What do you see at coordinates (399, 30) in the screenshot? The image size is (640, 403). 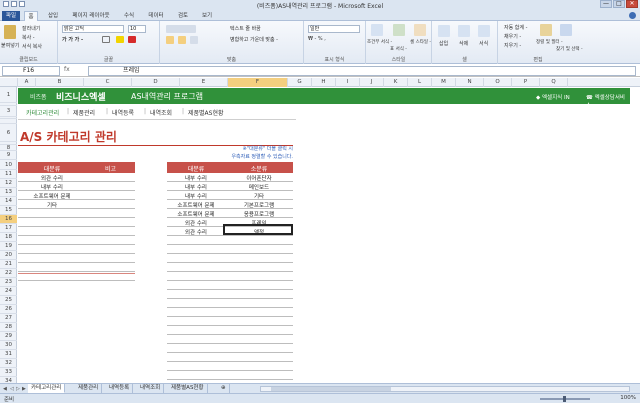 I see `format-table-icon` at bounding box center [399, 30].